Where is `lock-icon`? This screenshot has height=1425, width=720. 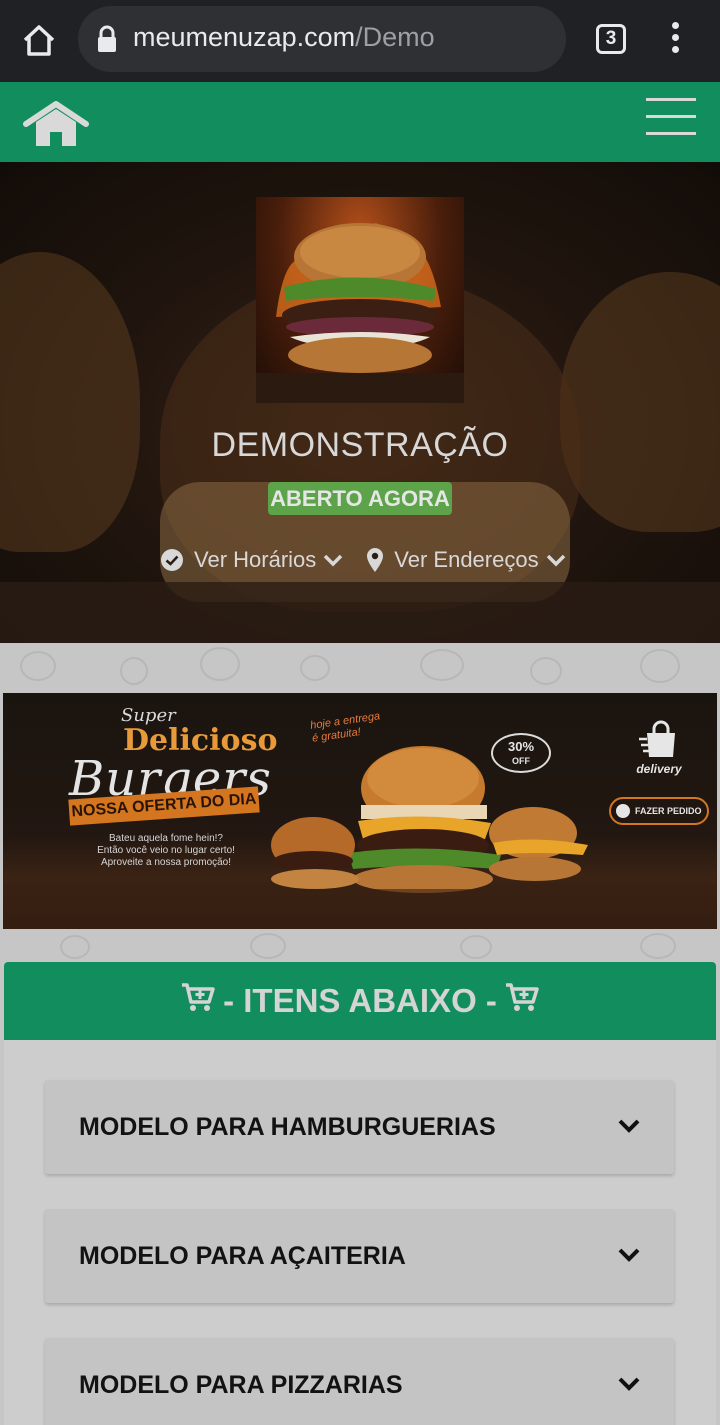
lock-icon is located at coordinates (107, 39).